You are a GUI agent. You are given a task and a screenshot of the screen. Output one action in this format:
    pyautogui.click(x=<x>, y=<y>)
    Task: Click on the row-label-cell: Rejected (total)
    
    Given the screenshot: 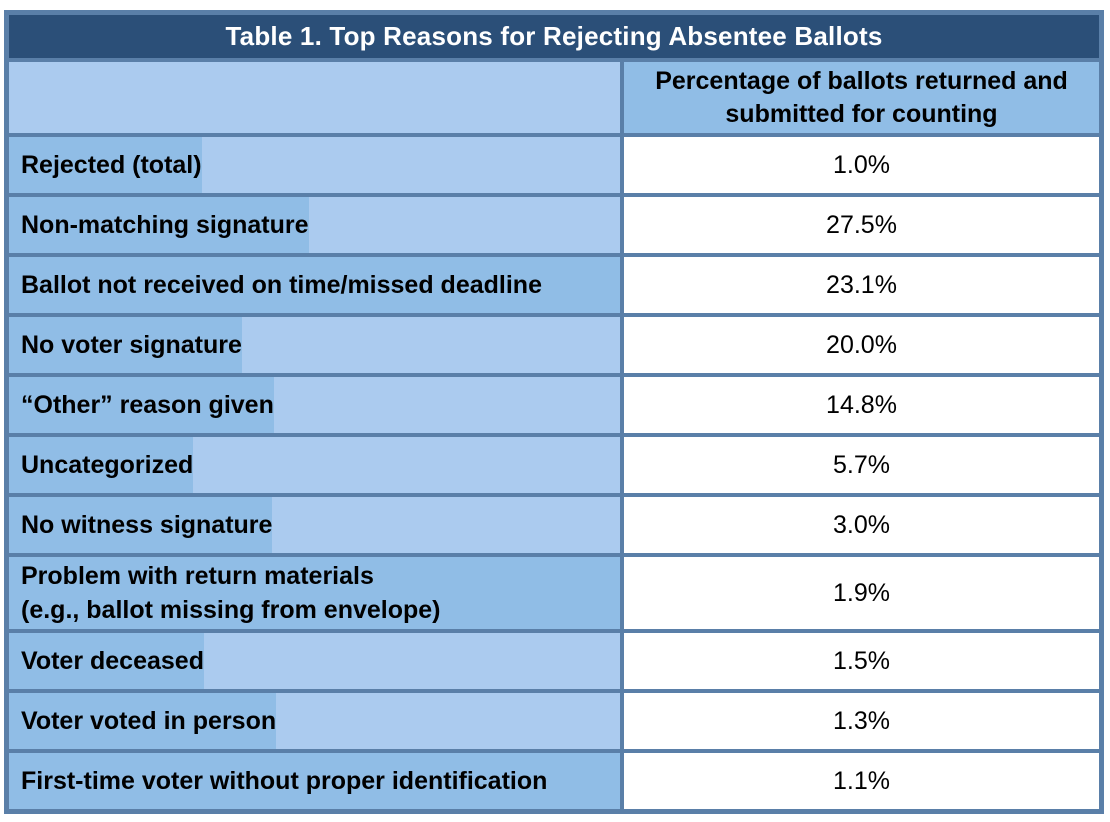 What is the action you would take?
    pyautogui.click(x=316, y=163)
    